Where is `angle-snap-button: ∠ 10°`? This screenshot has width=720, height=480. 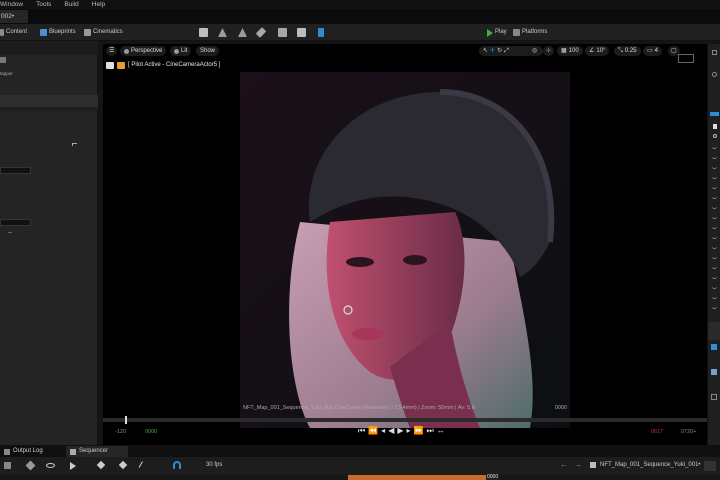
angle-snap-button: ∠ 10° is located at coordinates (597, 51).